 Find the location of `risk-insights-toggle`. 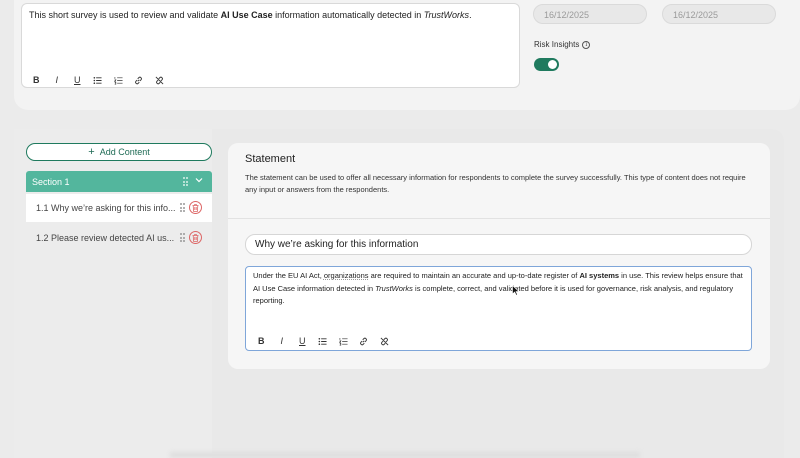

risk-insights-toggle is located at coordinates (546, 64).